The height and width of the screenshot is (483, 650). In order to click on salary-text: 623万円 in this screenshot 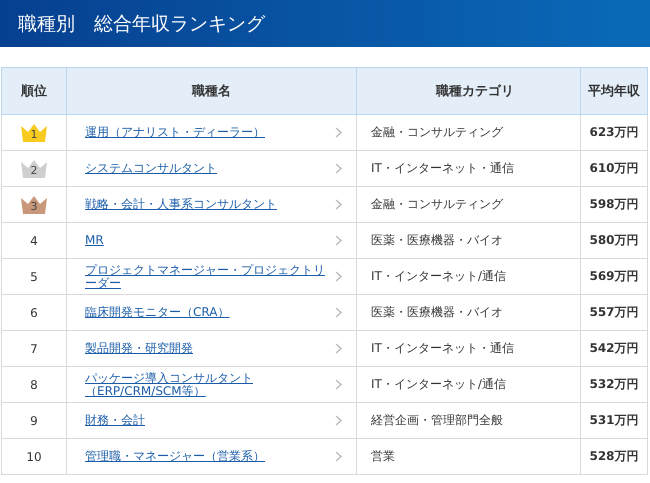, I will do `click(614, 132)`.